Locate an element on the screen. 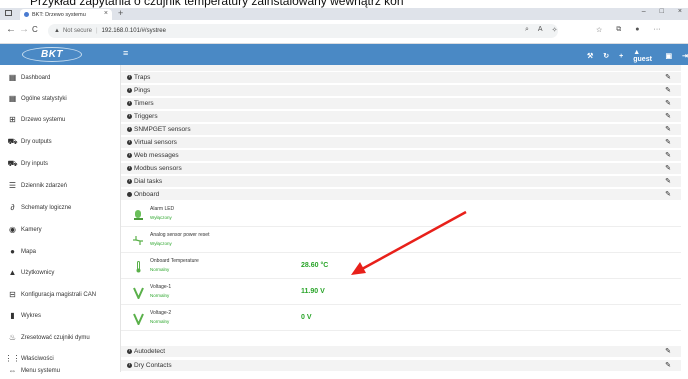 The width and height of the screenshot is (688, 379). add-icon: + is located at coordinates (621, 56).